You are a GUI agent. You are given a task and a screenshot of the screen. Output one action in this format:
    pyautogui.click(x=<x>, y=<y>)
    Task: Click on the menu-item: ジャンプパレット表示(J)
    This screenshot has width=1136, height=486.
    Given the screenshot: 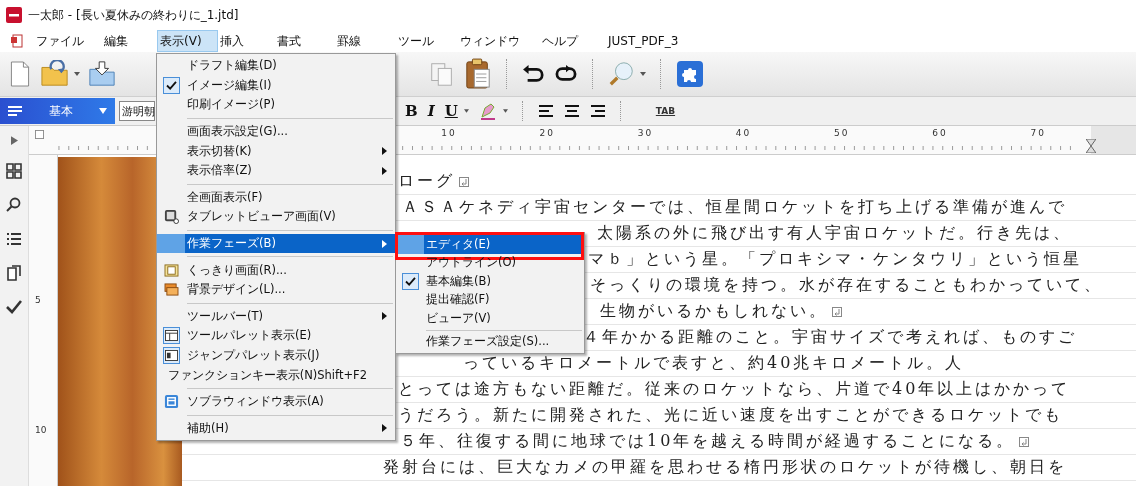 What is the action you would take?
    pyautogui.click(x=276, y=355)
    